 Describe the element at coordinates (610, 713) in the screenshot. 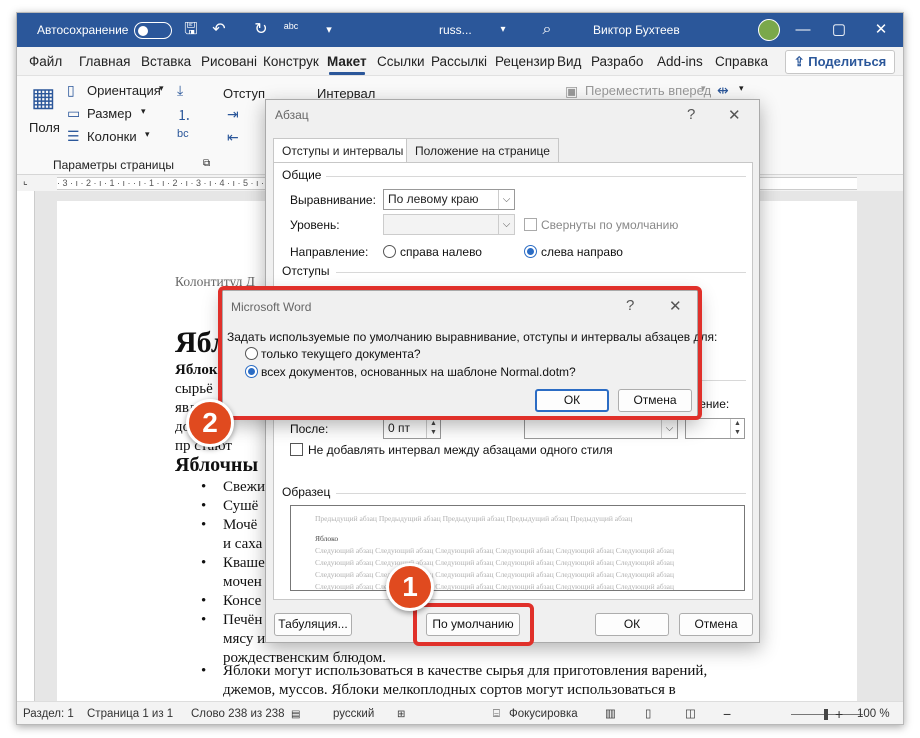

I see `read-mode-icon: ▥` at that location.